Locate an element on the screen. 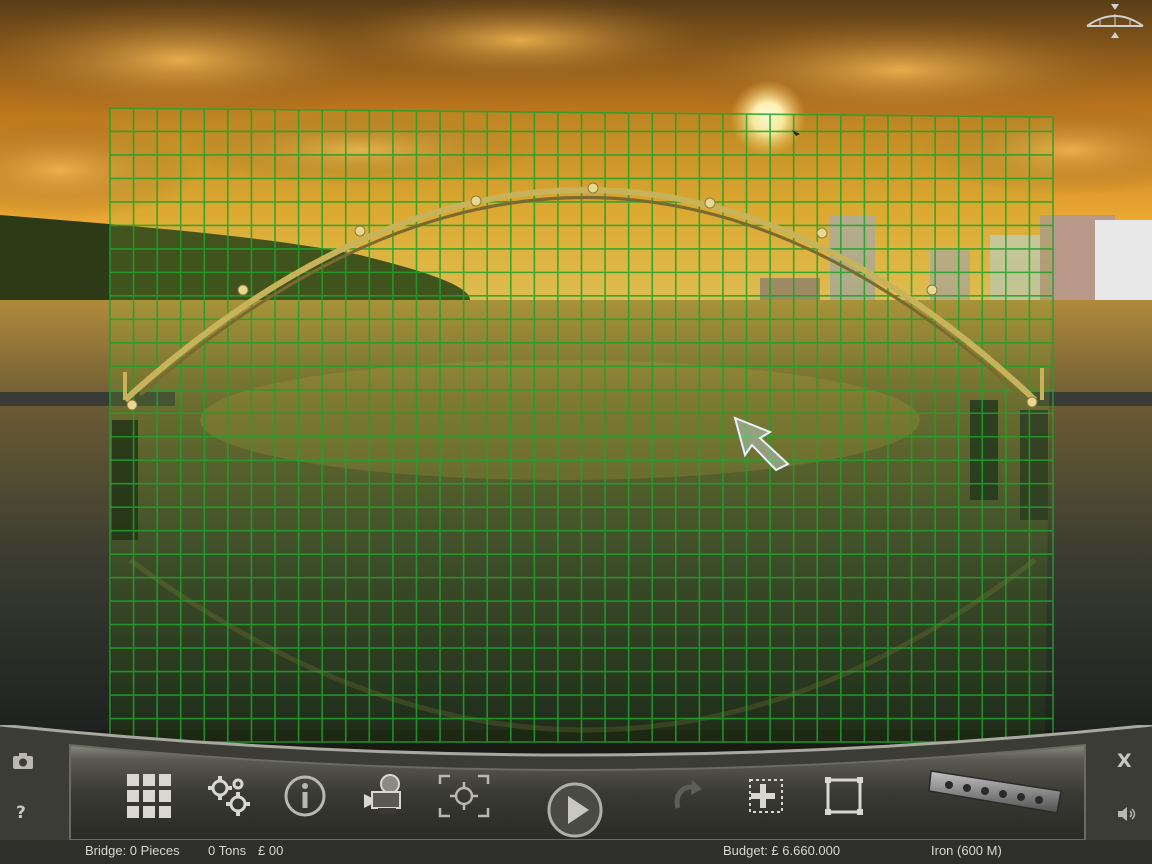  bridge-cost: £ 00 is located at coordinates (271, 850).